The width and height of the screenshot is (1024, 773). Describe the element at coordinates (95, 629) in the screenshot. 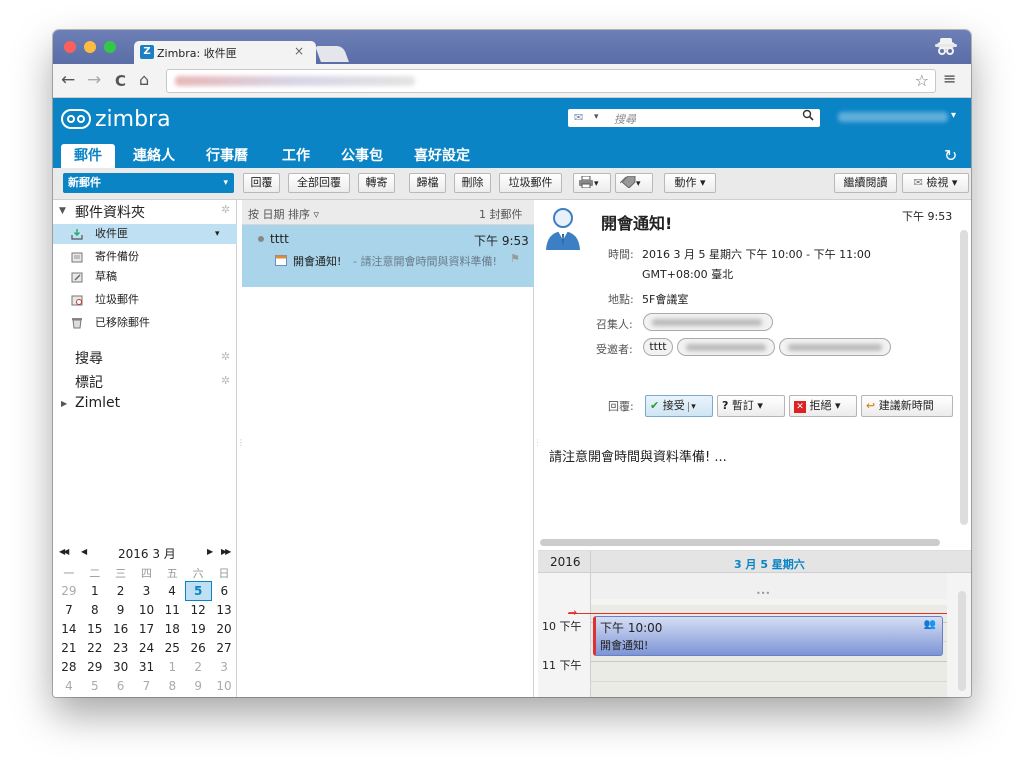

I see `mini-cal-day: 15` at that location.